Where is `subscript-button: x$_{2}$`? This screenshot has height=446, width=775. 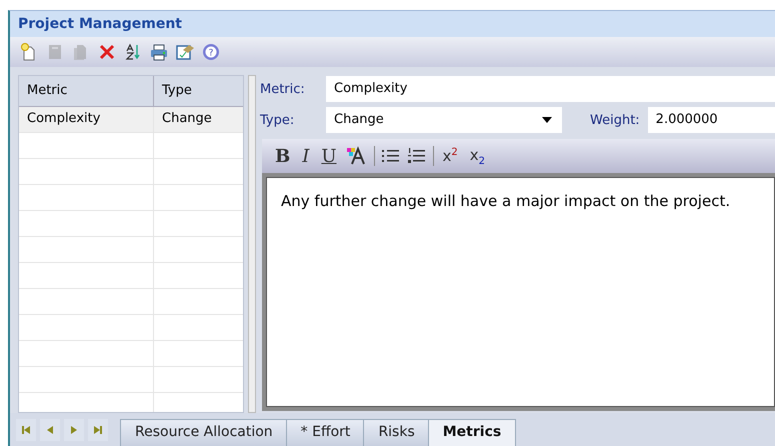
subscript-button: x$_{2}$ is located at coordinates (477, 156).